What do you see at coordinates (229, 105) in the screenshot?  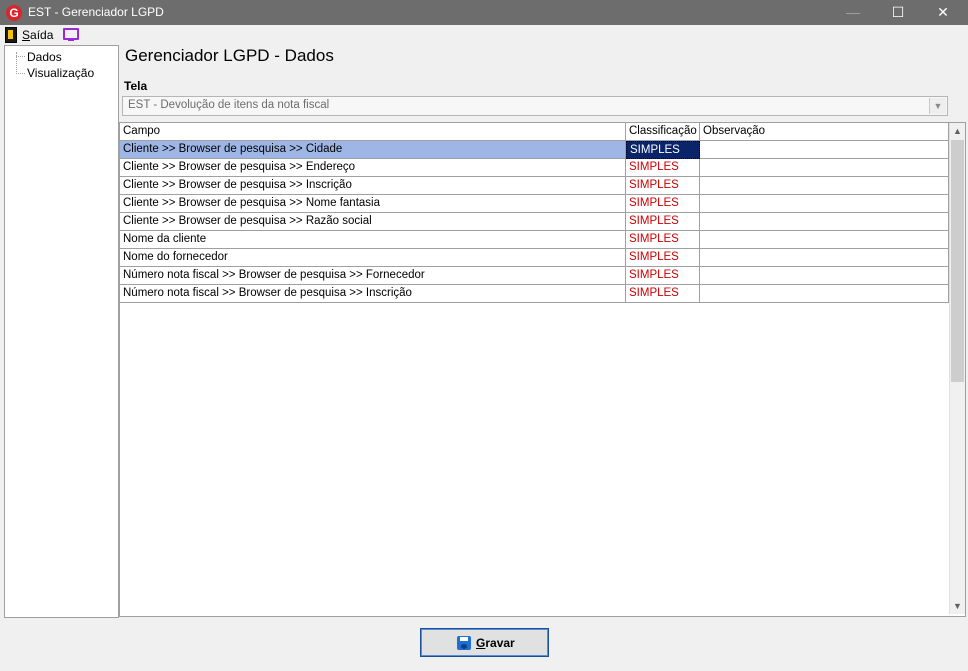 I see `tela-select-value: EST - Devolução de itens da nota fiscal` at bounding box center [229, 105].